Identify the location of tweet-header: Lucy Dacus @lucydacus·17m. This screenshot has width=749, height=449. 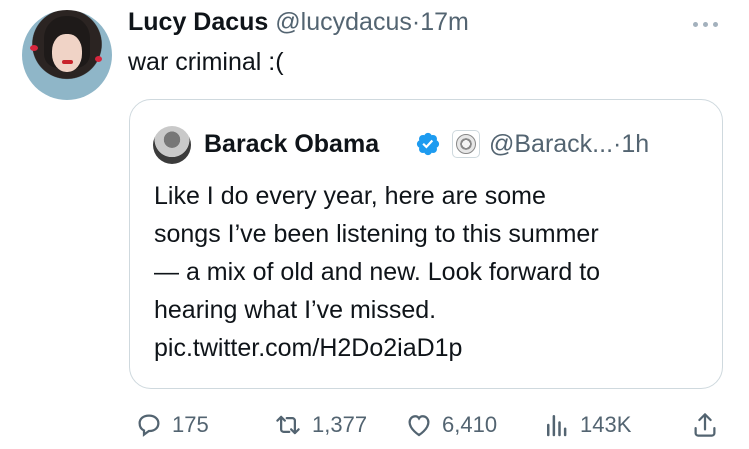
(298, 22).